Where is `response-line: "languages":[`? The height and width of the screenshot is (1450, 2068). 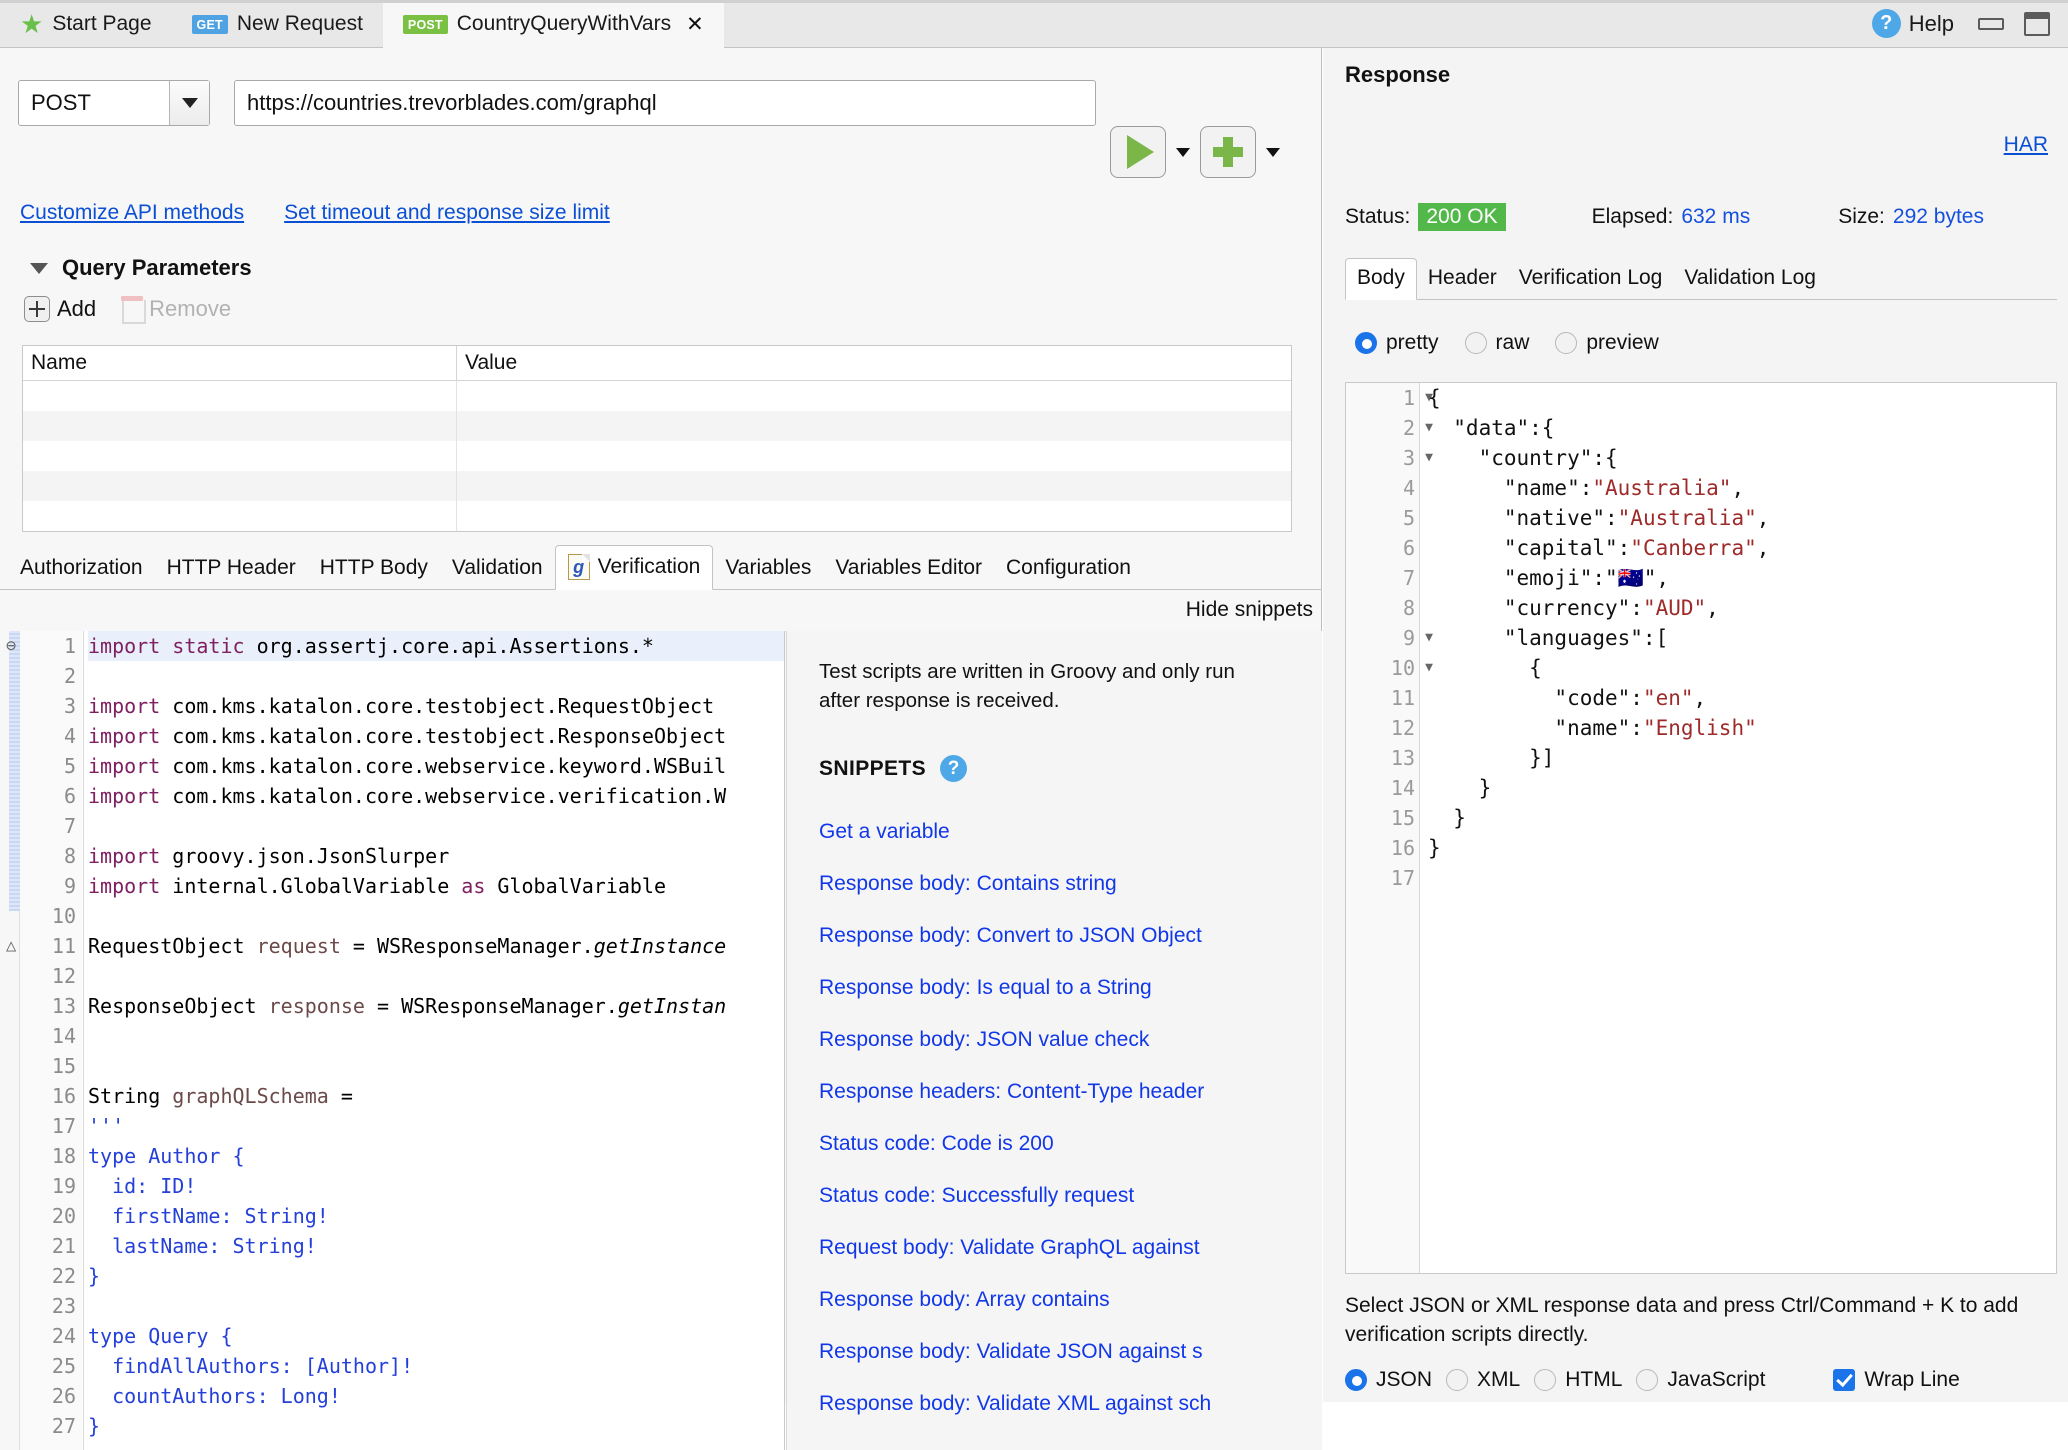 response-line: "languages":[ is located at coordinates (1742, 638).